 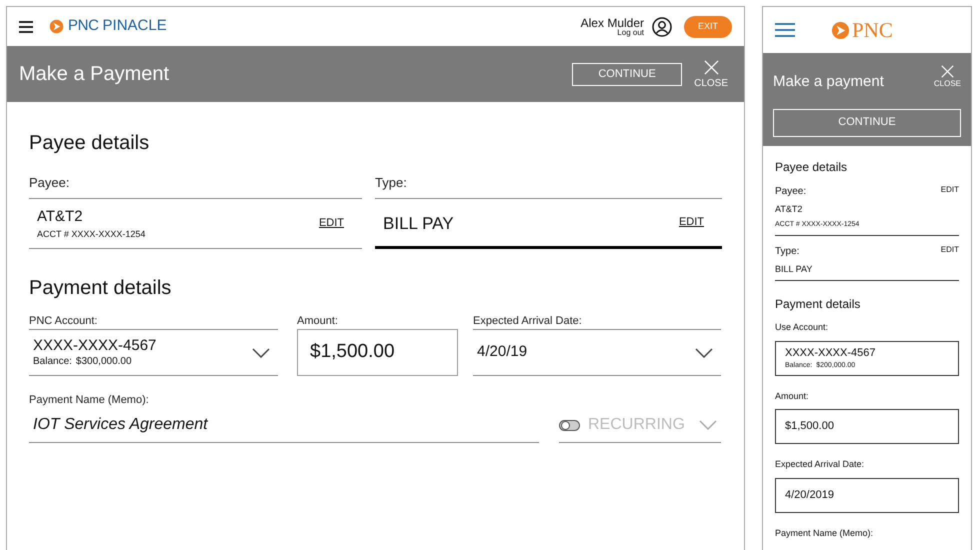 What do you see at coordinates (52, 362) in the screenshot?
I see `balance-label: Balance:` at bounding box center [52, 362].